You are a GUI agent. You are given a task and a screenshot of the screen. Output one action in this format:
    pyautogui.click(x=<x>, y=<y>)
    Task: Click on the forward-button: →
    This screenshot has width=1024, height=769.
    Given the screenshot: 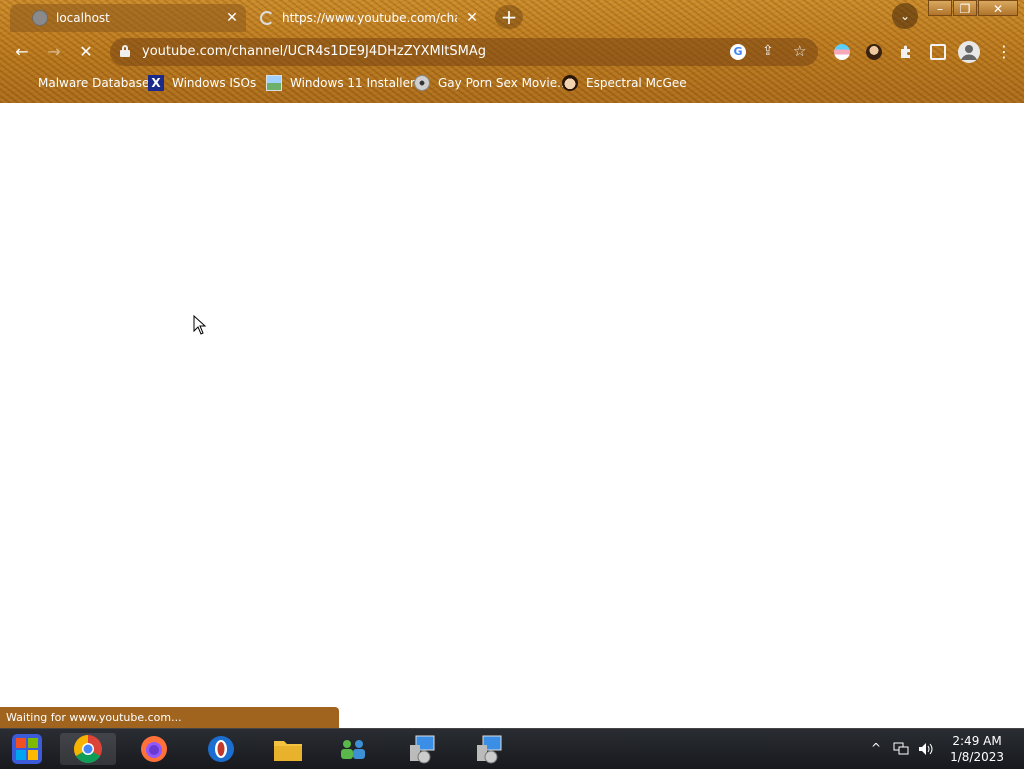 What is the action you would take?
    pyautogui.click(x=54, y=52)
    